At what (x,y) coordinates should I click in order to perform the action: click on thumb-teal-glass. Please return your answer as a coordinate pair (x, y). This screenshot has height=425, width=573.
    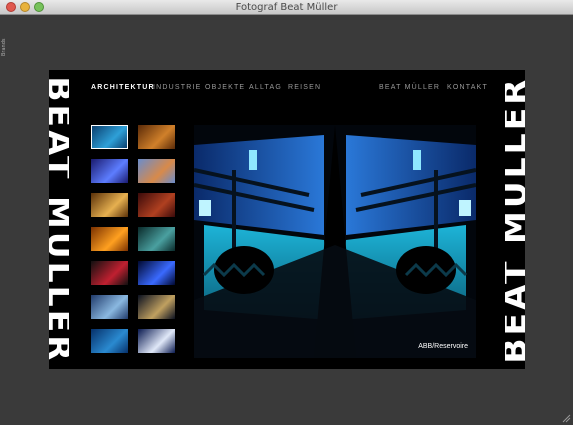
    Looking at the image, I should click on (156, 239).